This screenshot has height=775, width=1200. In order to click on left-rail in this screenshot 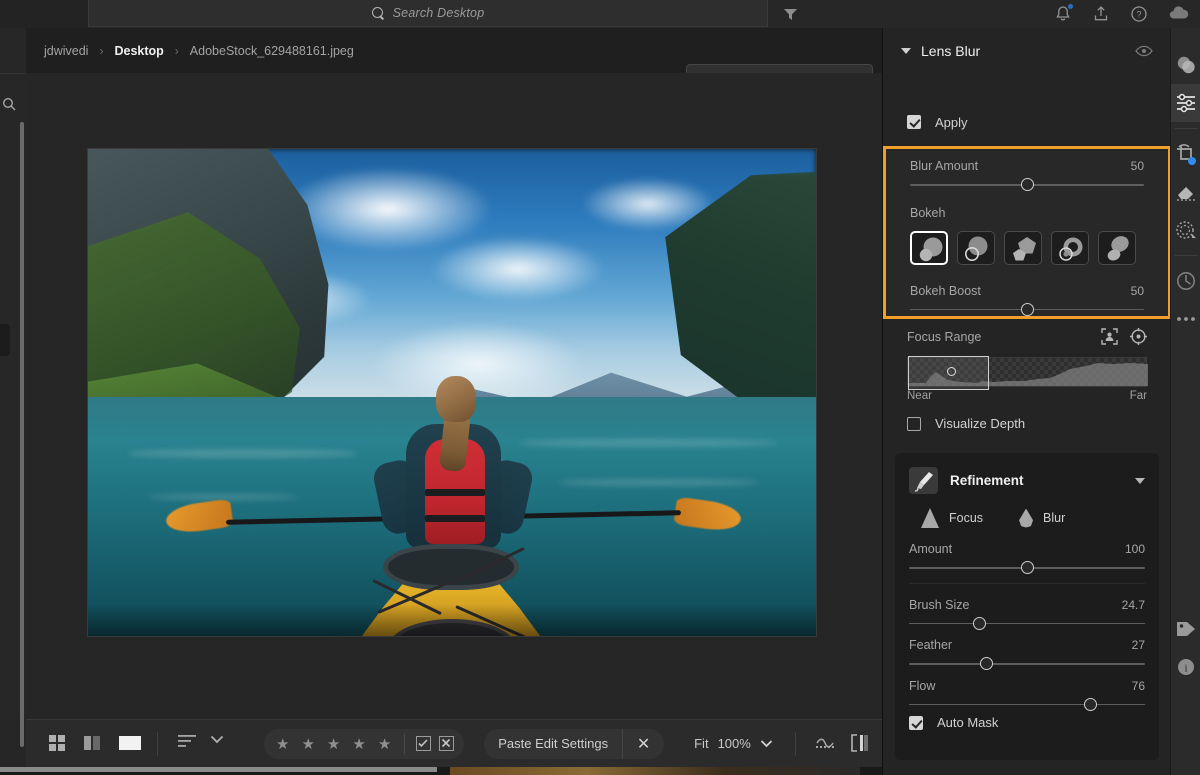, I will do `click(13, 410)`.